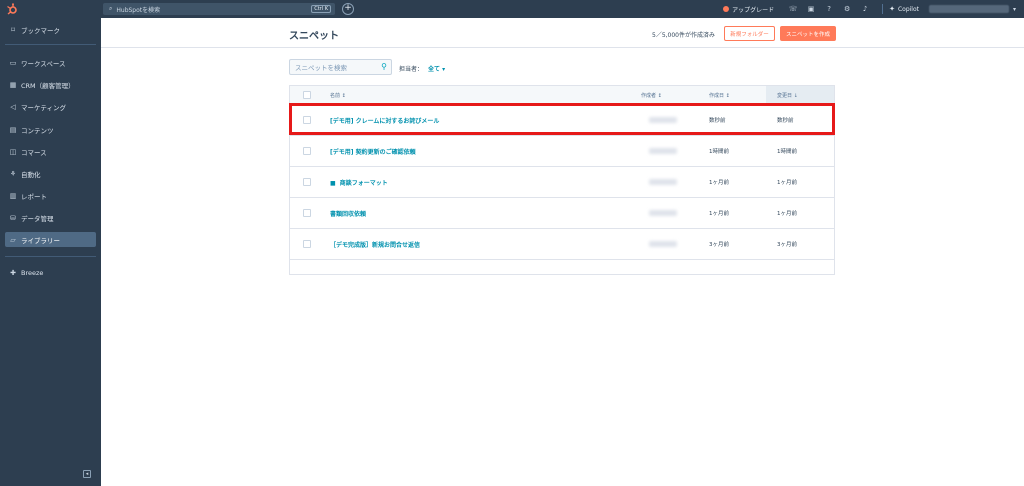 The width and height of the screenshot is (1024, 486). I want to click on column-header-modified: 変更日 ↓, so click(787, 95).